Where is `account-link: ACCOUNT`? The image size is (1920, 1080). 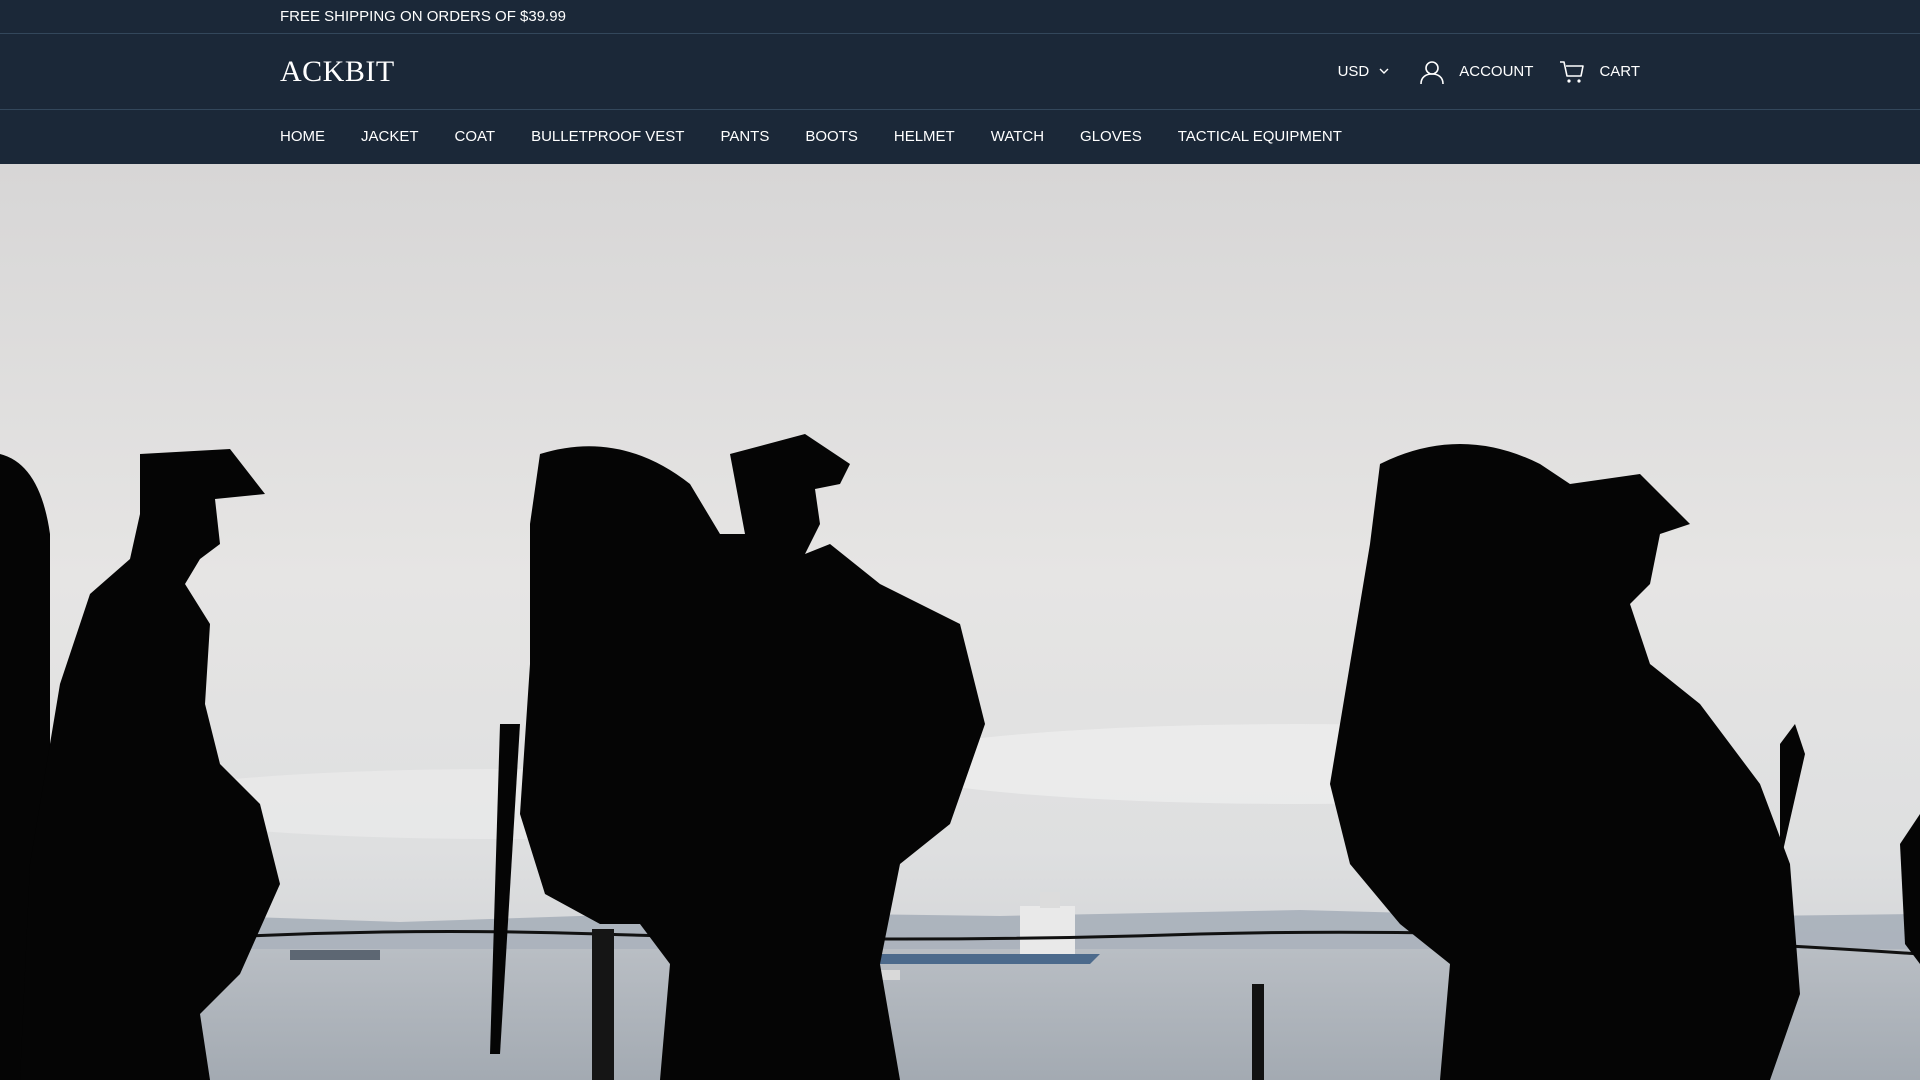
account-link: ACCOUNT is located at coordinates (1476, 72).